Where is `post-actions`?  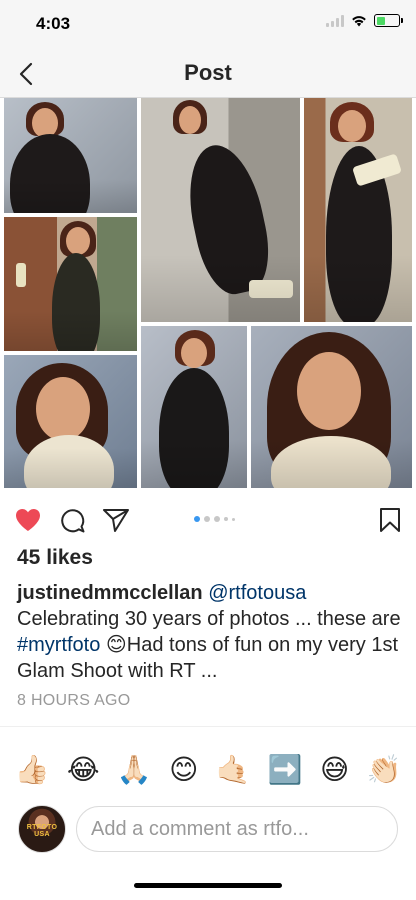 post-actions is located at coordinates (208, 520).